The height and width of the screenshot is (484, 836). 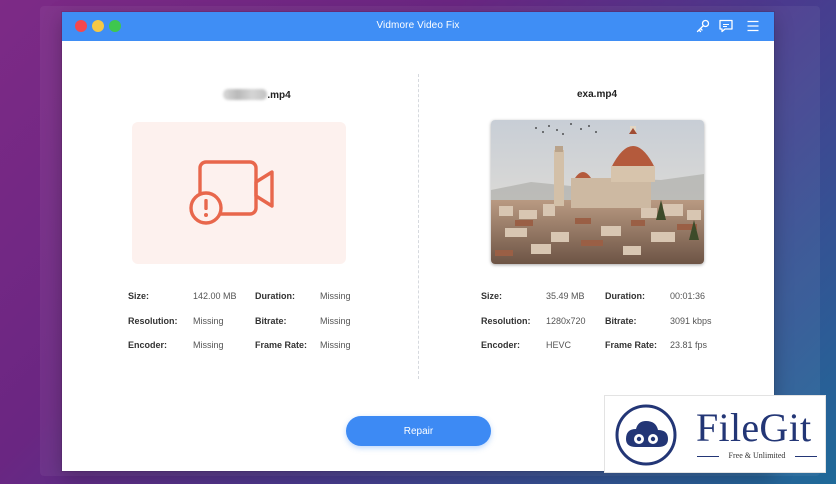 What do you see at coordinates (231, 192) in the screenshot?
I see `broken-video-icon` at bounding box center [231, 192].